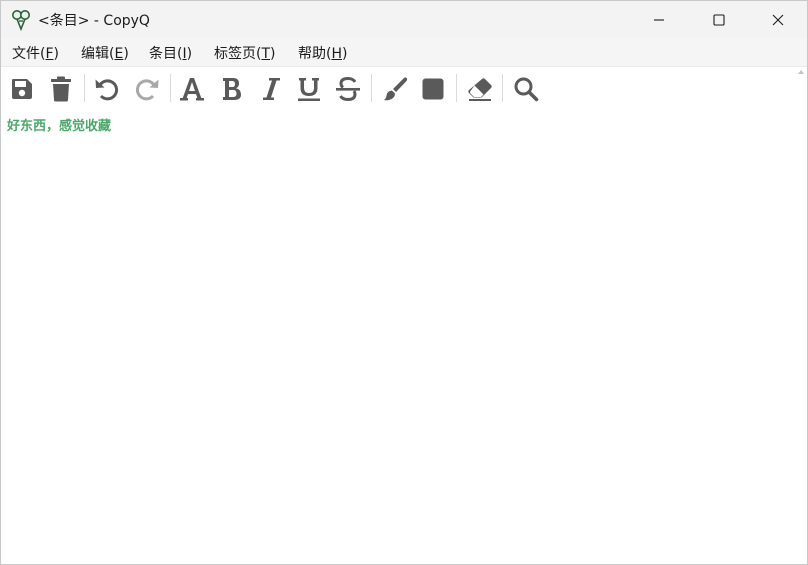 The width and height of the screenshot is (808, 565). I want to click on delete-button, so click(61, 89).